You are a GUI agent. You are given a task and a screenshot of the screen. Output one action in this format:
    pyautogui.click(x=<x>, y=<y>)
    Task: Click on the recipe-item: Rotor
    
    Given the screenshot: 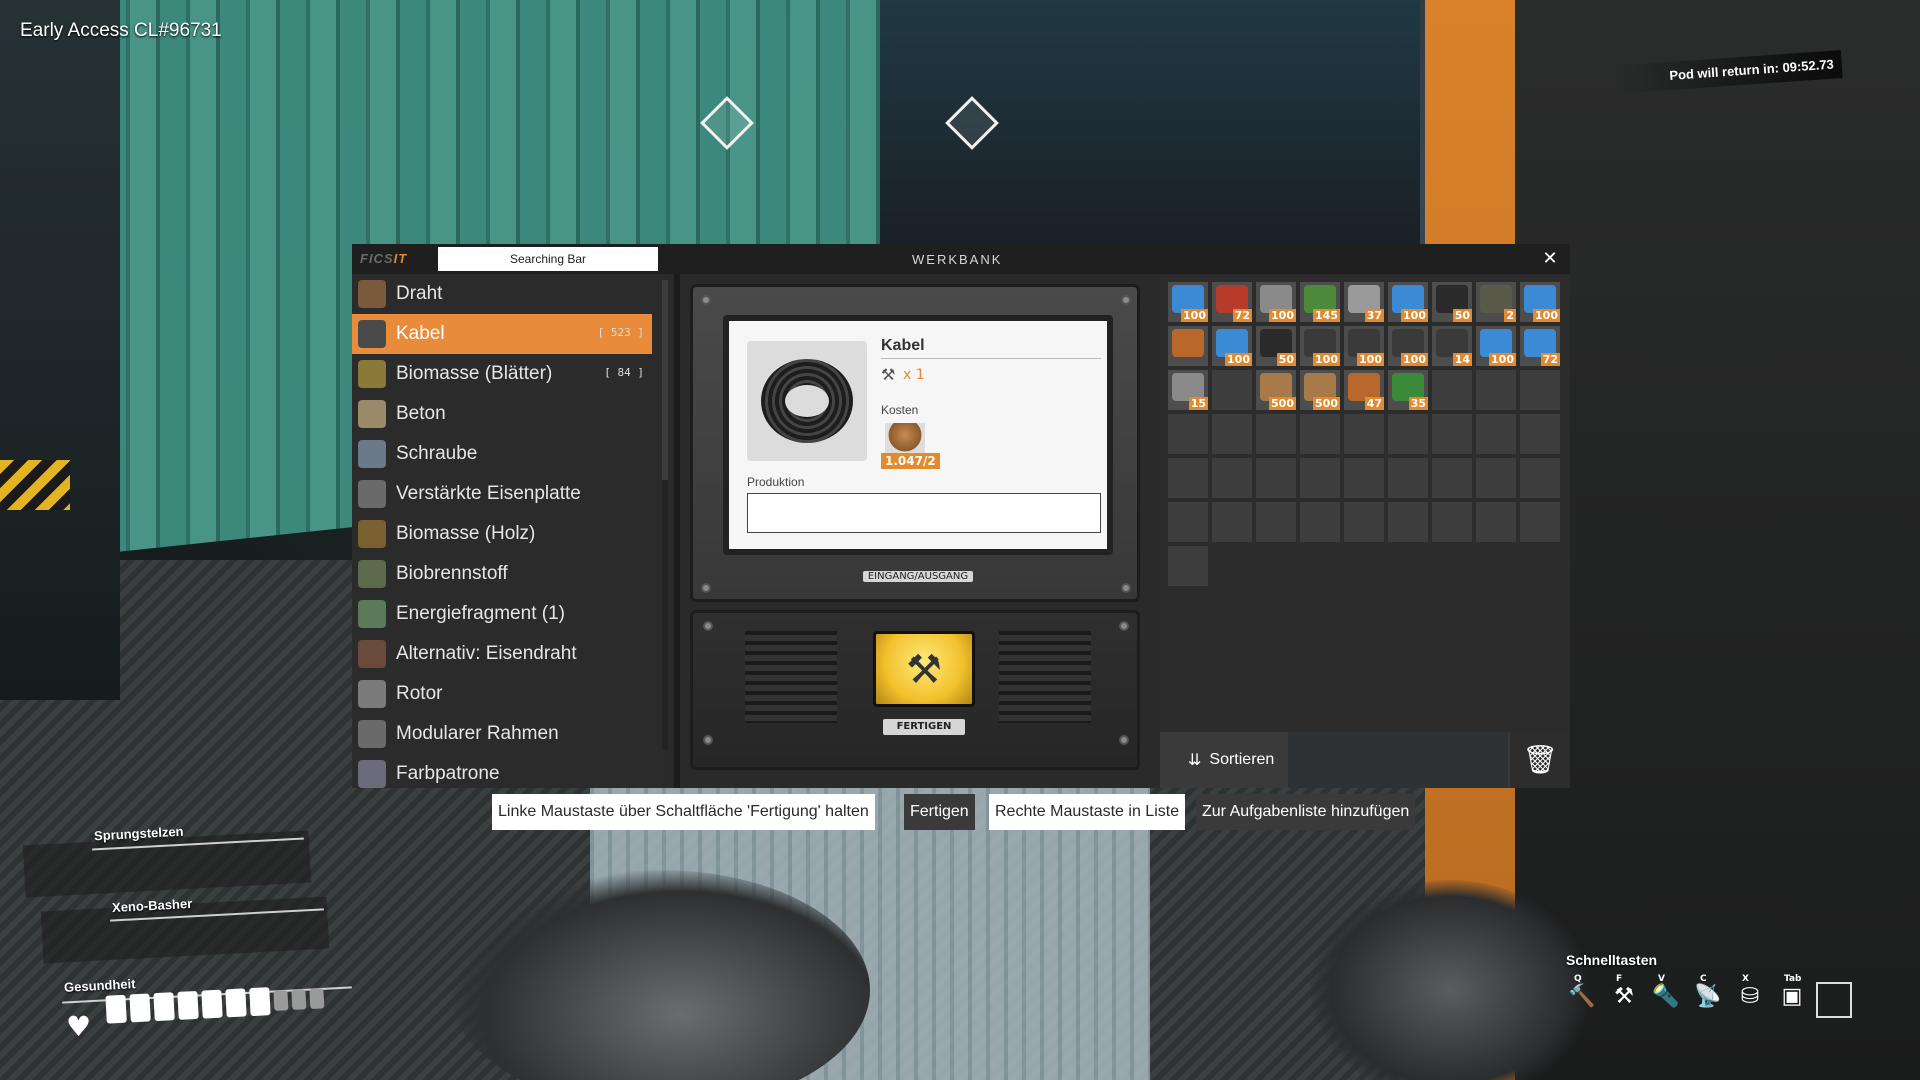 What is the action you would take?
    pyautogui.click(x=502, y=694)
    